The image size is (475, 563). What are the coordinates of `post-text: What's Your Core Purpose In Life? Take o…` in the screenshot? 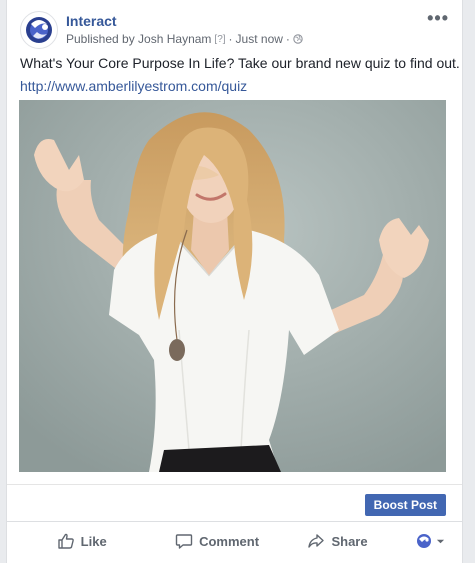 It's located at (240, 63).